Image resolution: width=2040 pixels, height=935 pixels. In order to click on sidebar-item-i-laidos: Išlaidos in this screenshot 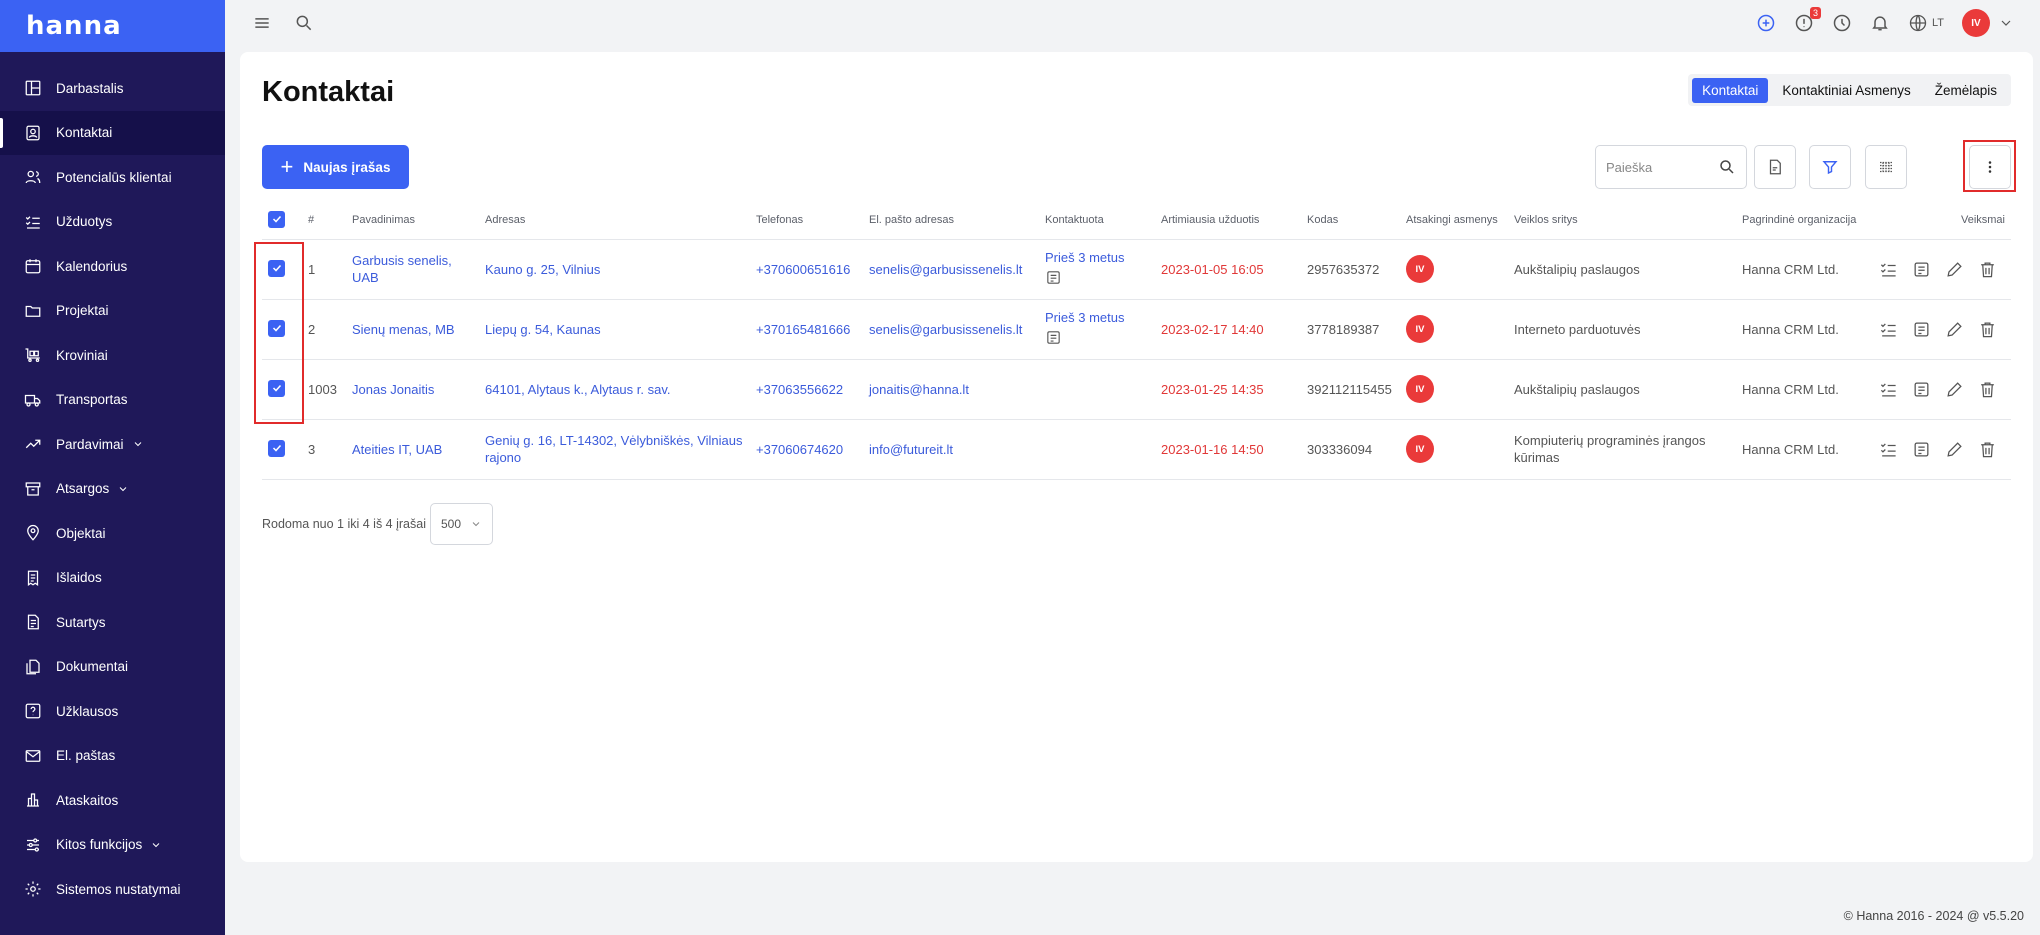, I will do `click(112, 578)`.